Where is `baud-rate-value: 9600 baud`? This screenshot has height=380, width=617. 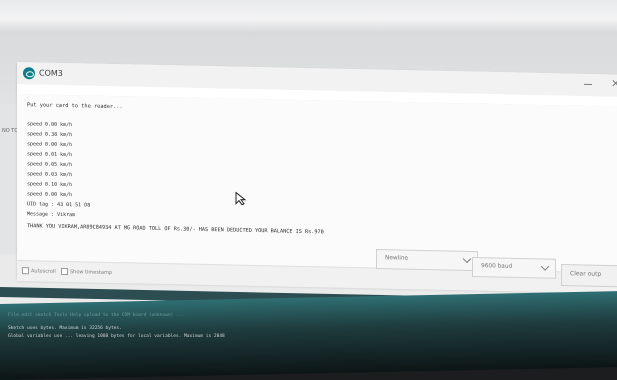
baud-rate-value: 9600 baud is located at coordinates (497, 266).